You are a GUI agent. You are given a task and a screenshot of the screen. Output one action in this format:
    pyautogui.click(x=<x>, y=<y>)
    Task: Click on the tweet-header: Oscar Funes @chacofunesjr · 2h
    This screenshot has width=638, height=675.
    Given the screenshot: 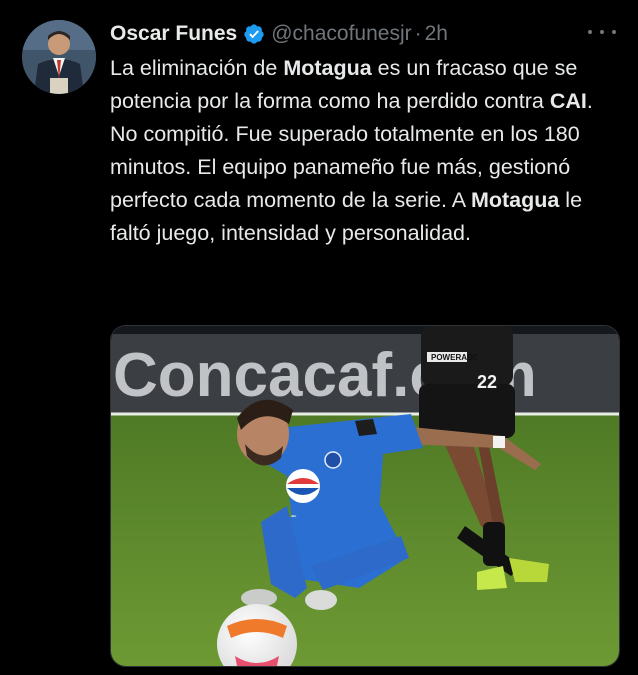 What is the action you would take?
    pyautogui.click(x=364, y=34)
    